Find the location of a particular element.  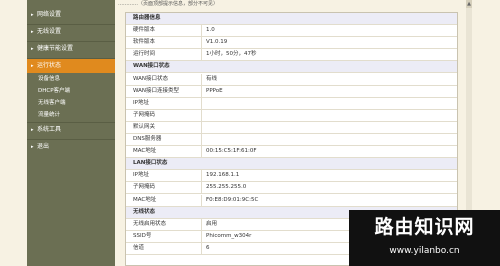

sidebar-item-system-tools: ▸ 系统工具 is located at coordinates (71, 130).